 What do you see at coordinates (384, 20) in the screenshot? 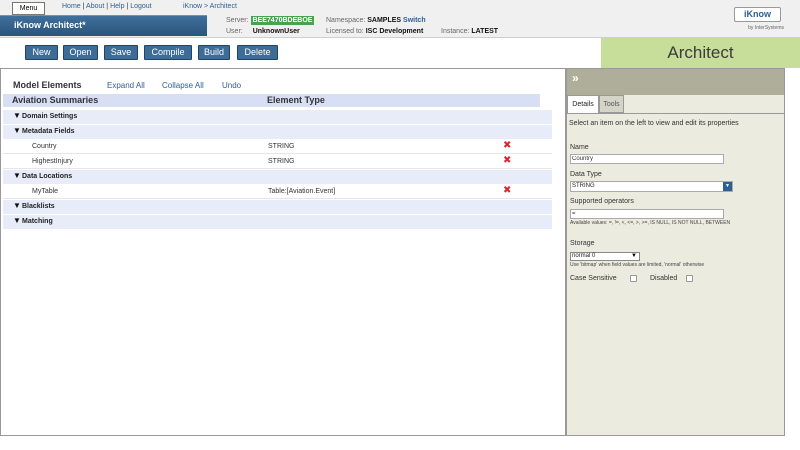
I see `namespace-value: SAMPLES` at bounding box center [384, 20].